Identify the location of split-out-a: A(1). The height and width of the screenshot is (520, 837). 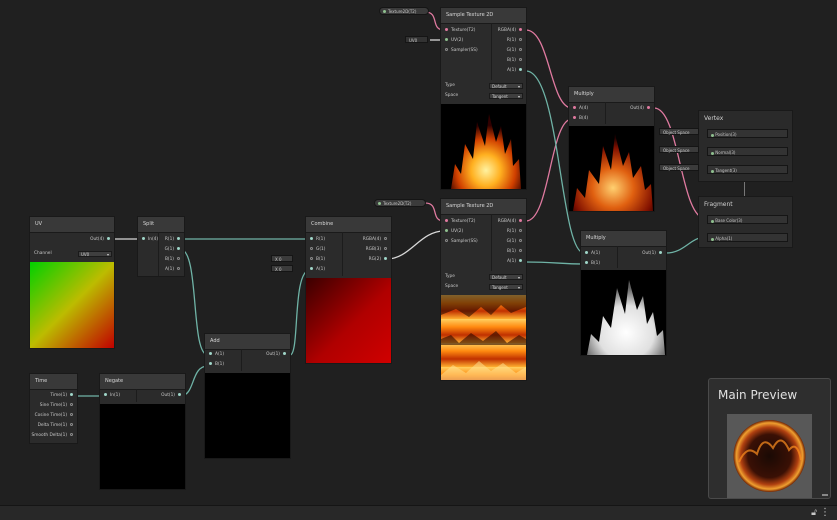
(172, 270).